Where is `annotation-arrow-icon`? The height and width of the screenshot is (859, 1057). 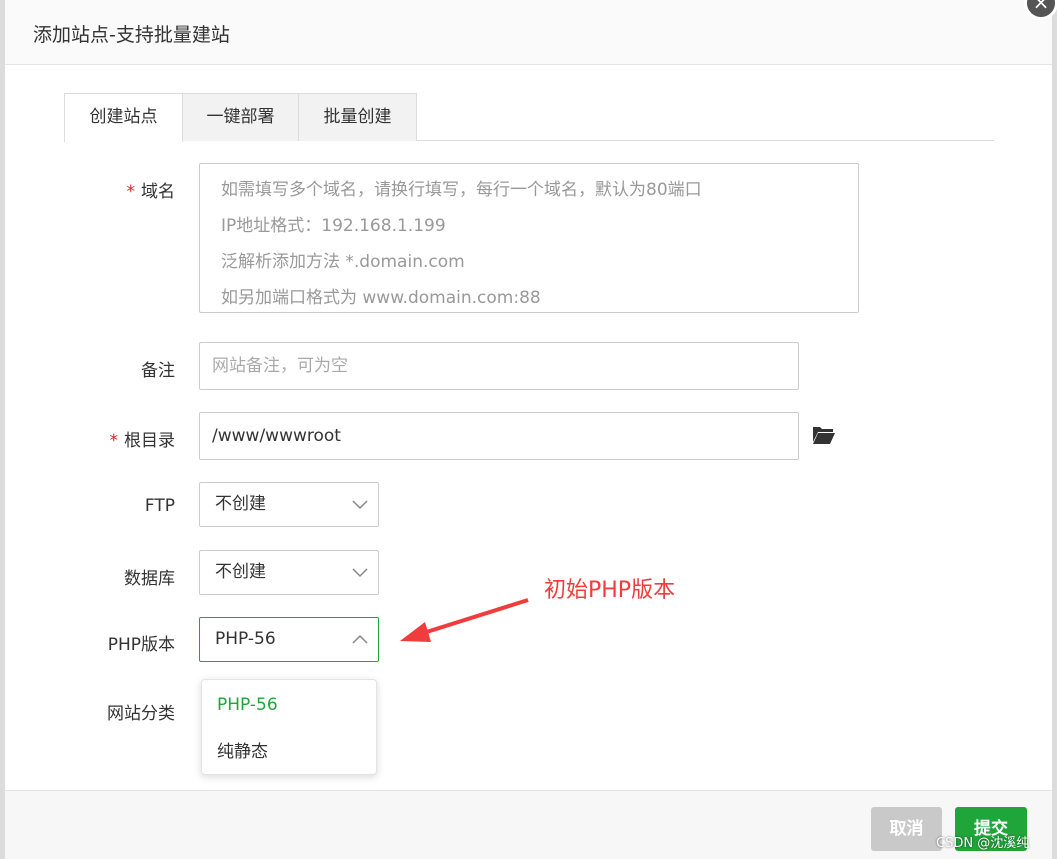 annotation-arrow-icon is located at coordinates (464, 620).